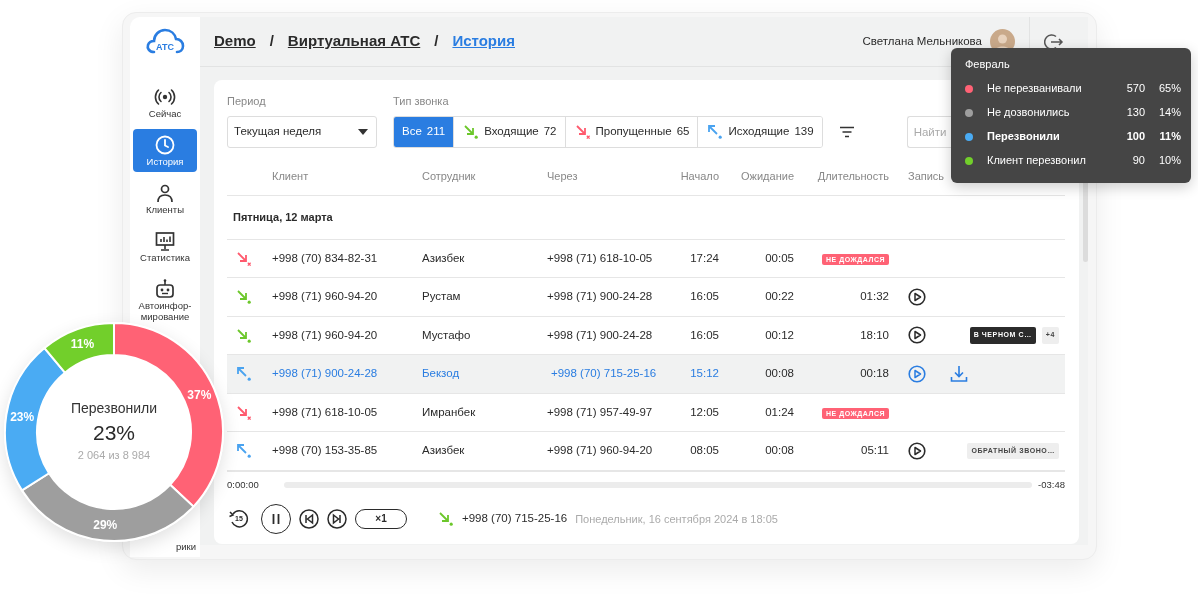  Describe the element at coordinates (704, 450) in the screenshot. I see `table-cell: 08:05` at that location.